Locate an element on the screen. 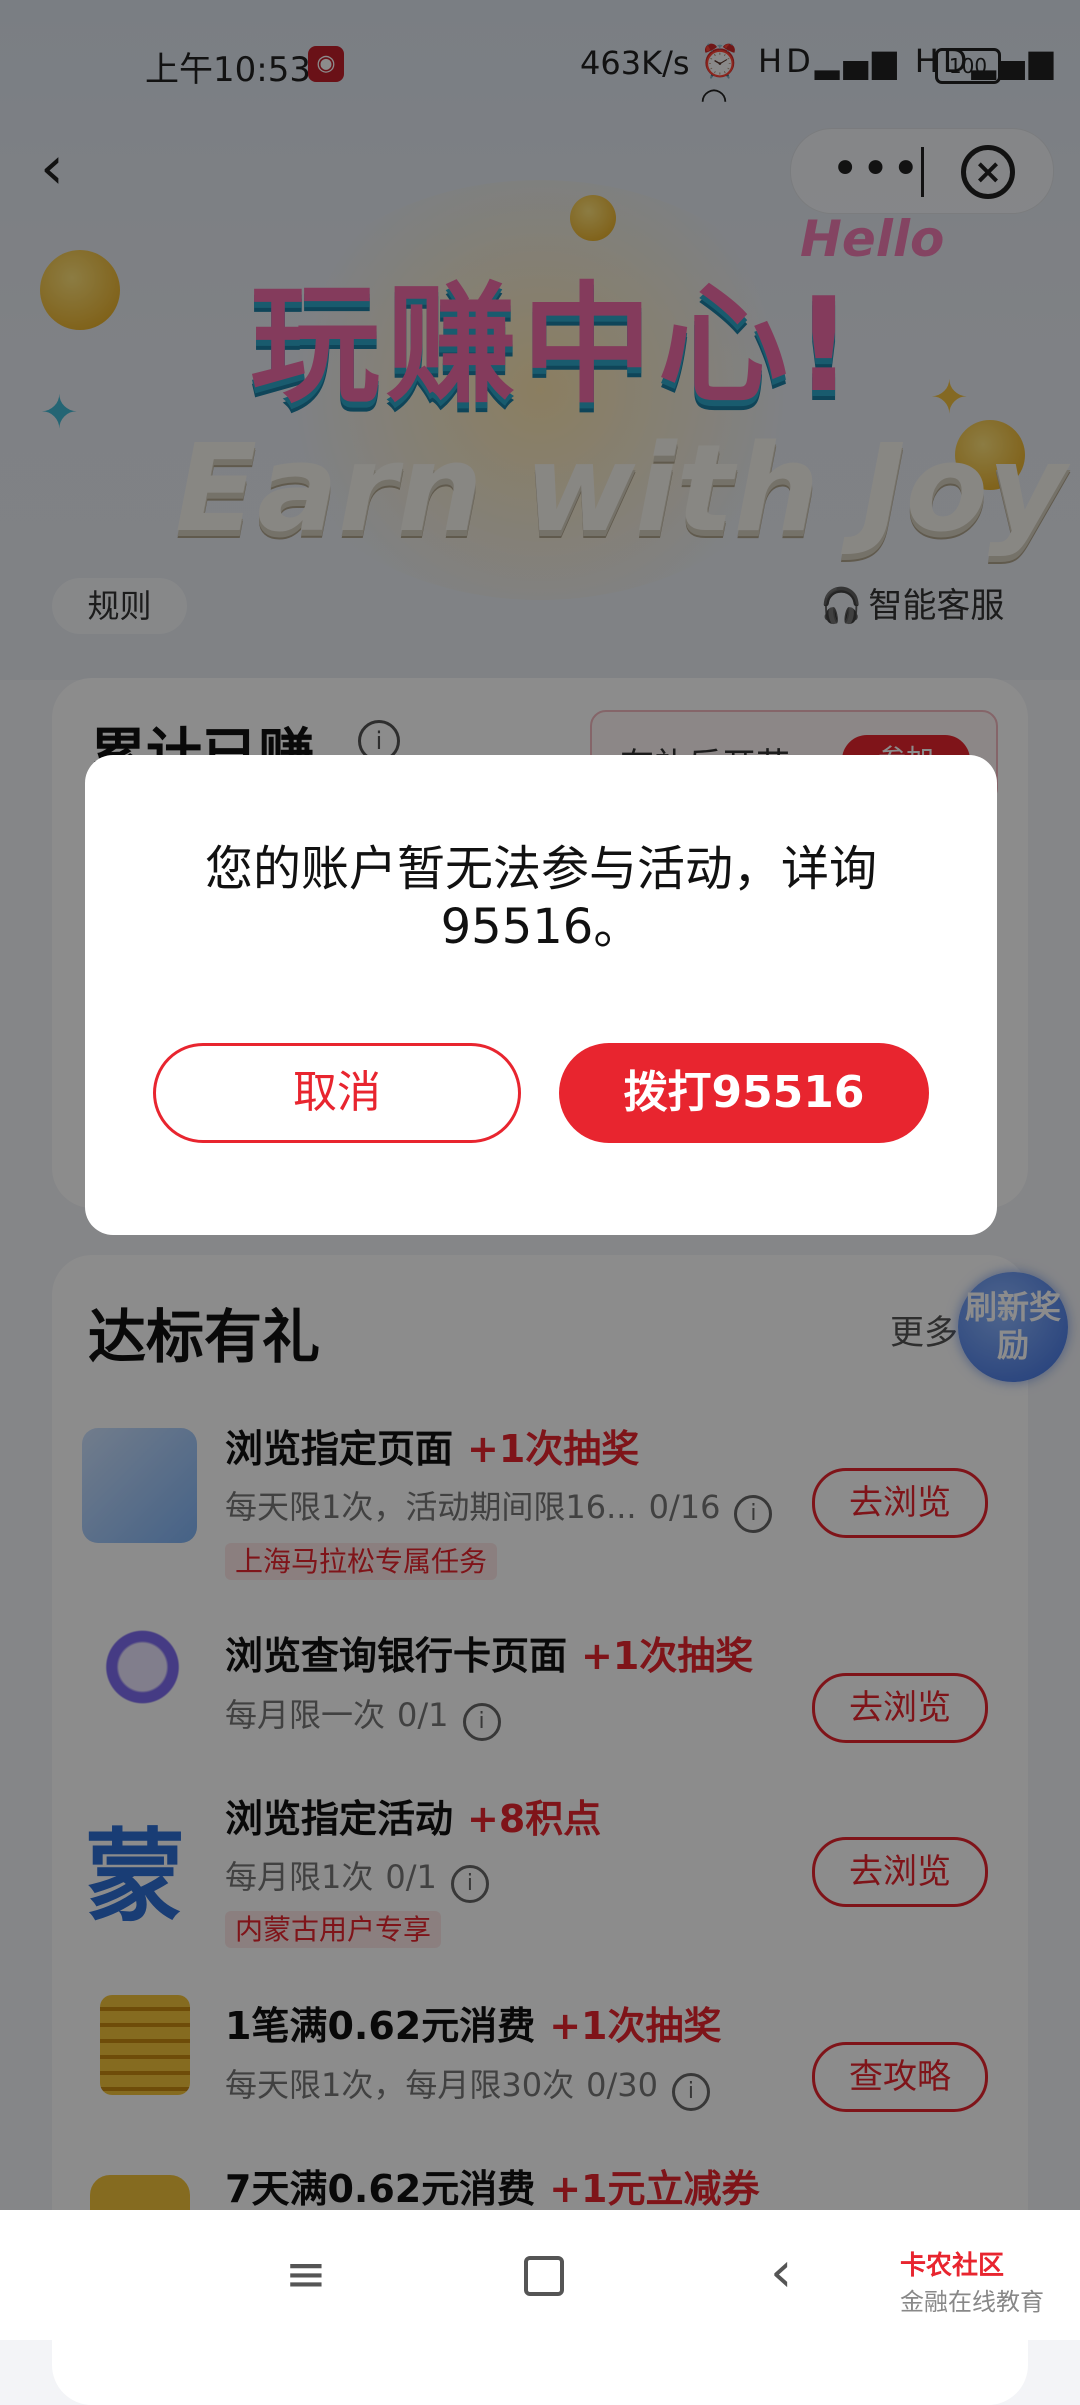  dialog-message-line1: 您的账户暂无法参与活动，详询 is located at coordinates (540, 869).